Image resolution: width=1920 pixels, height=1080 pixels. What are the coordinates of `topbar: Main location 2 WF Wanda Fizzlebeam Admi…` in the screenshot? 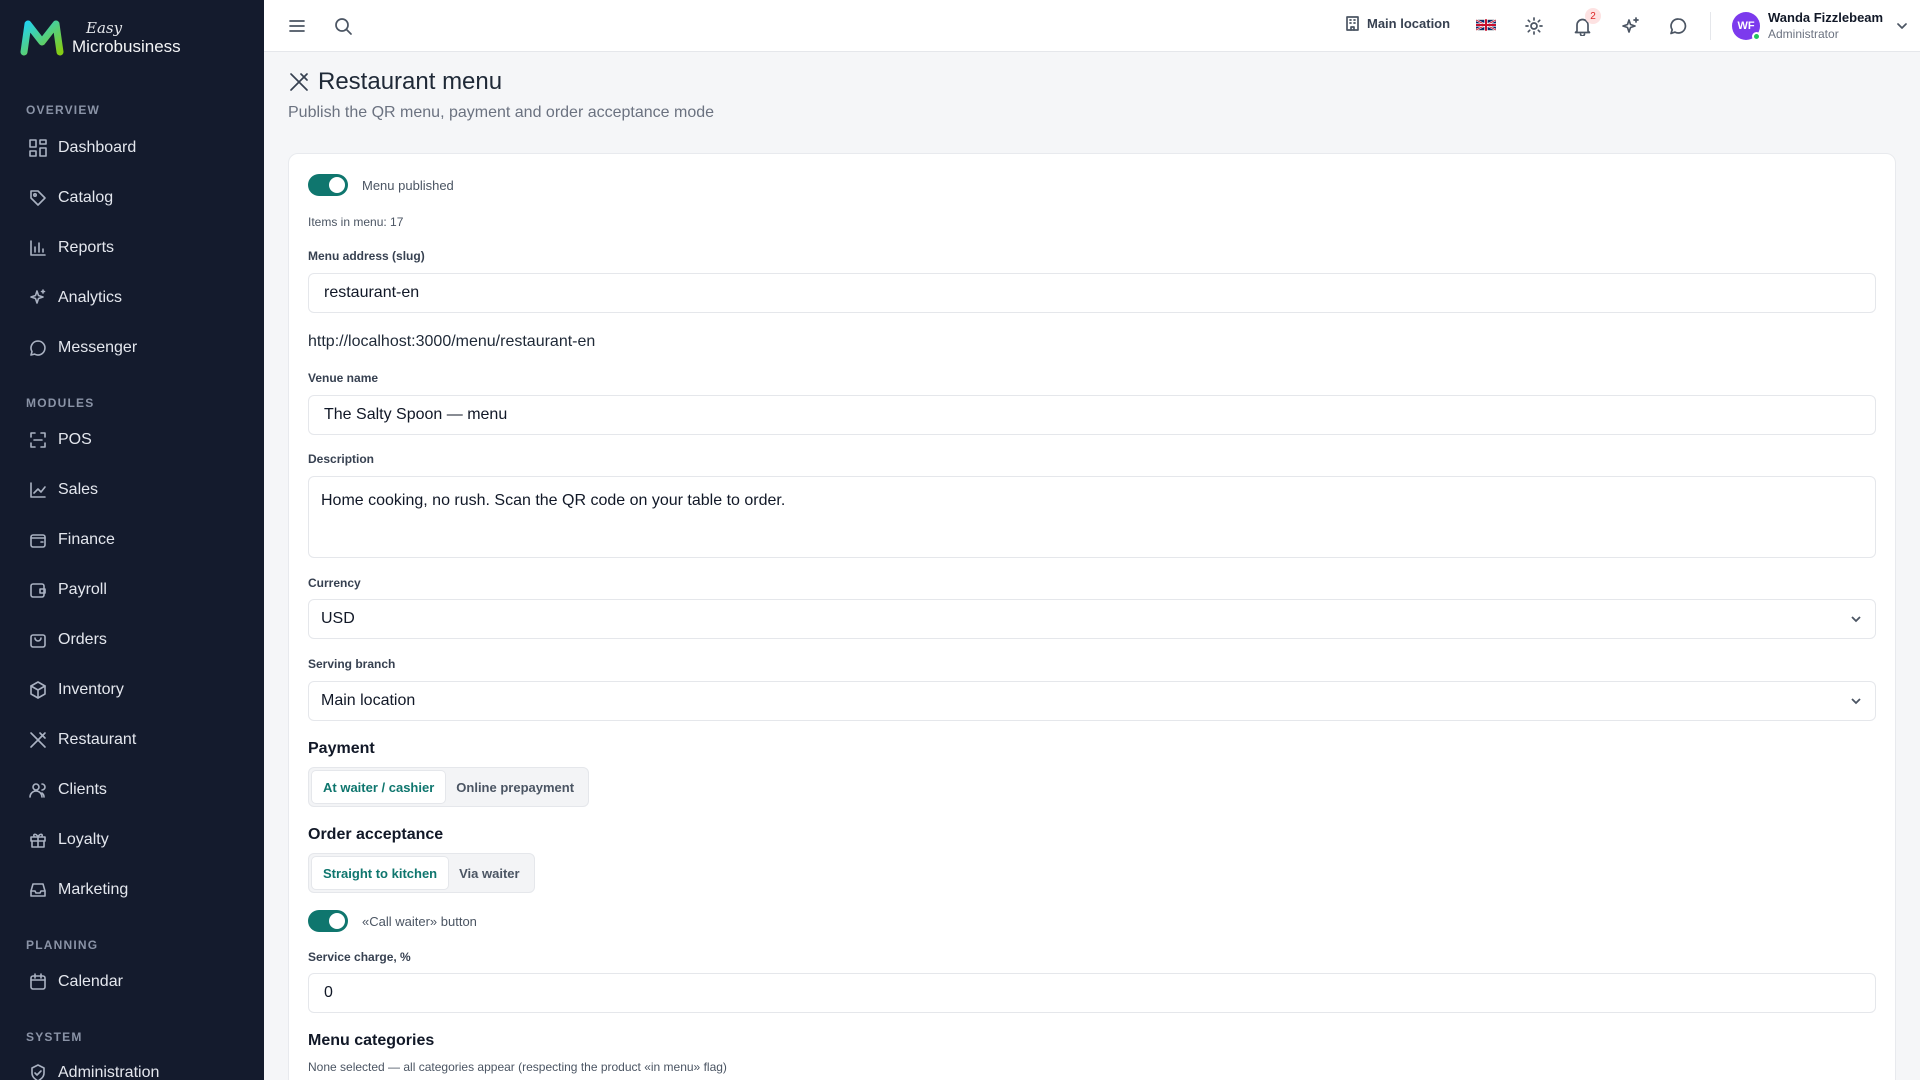 It's located at (1092, 26).